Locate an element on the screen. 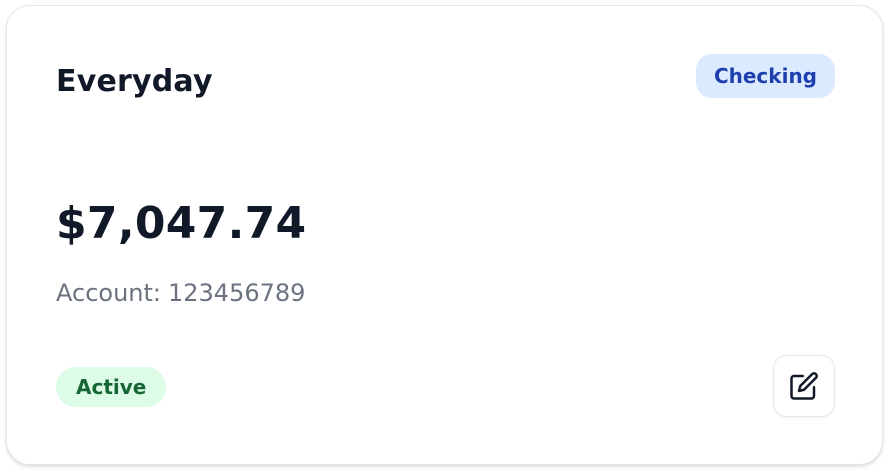  account-number-value: 123456789 is located at coordinates (237, 293).